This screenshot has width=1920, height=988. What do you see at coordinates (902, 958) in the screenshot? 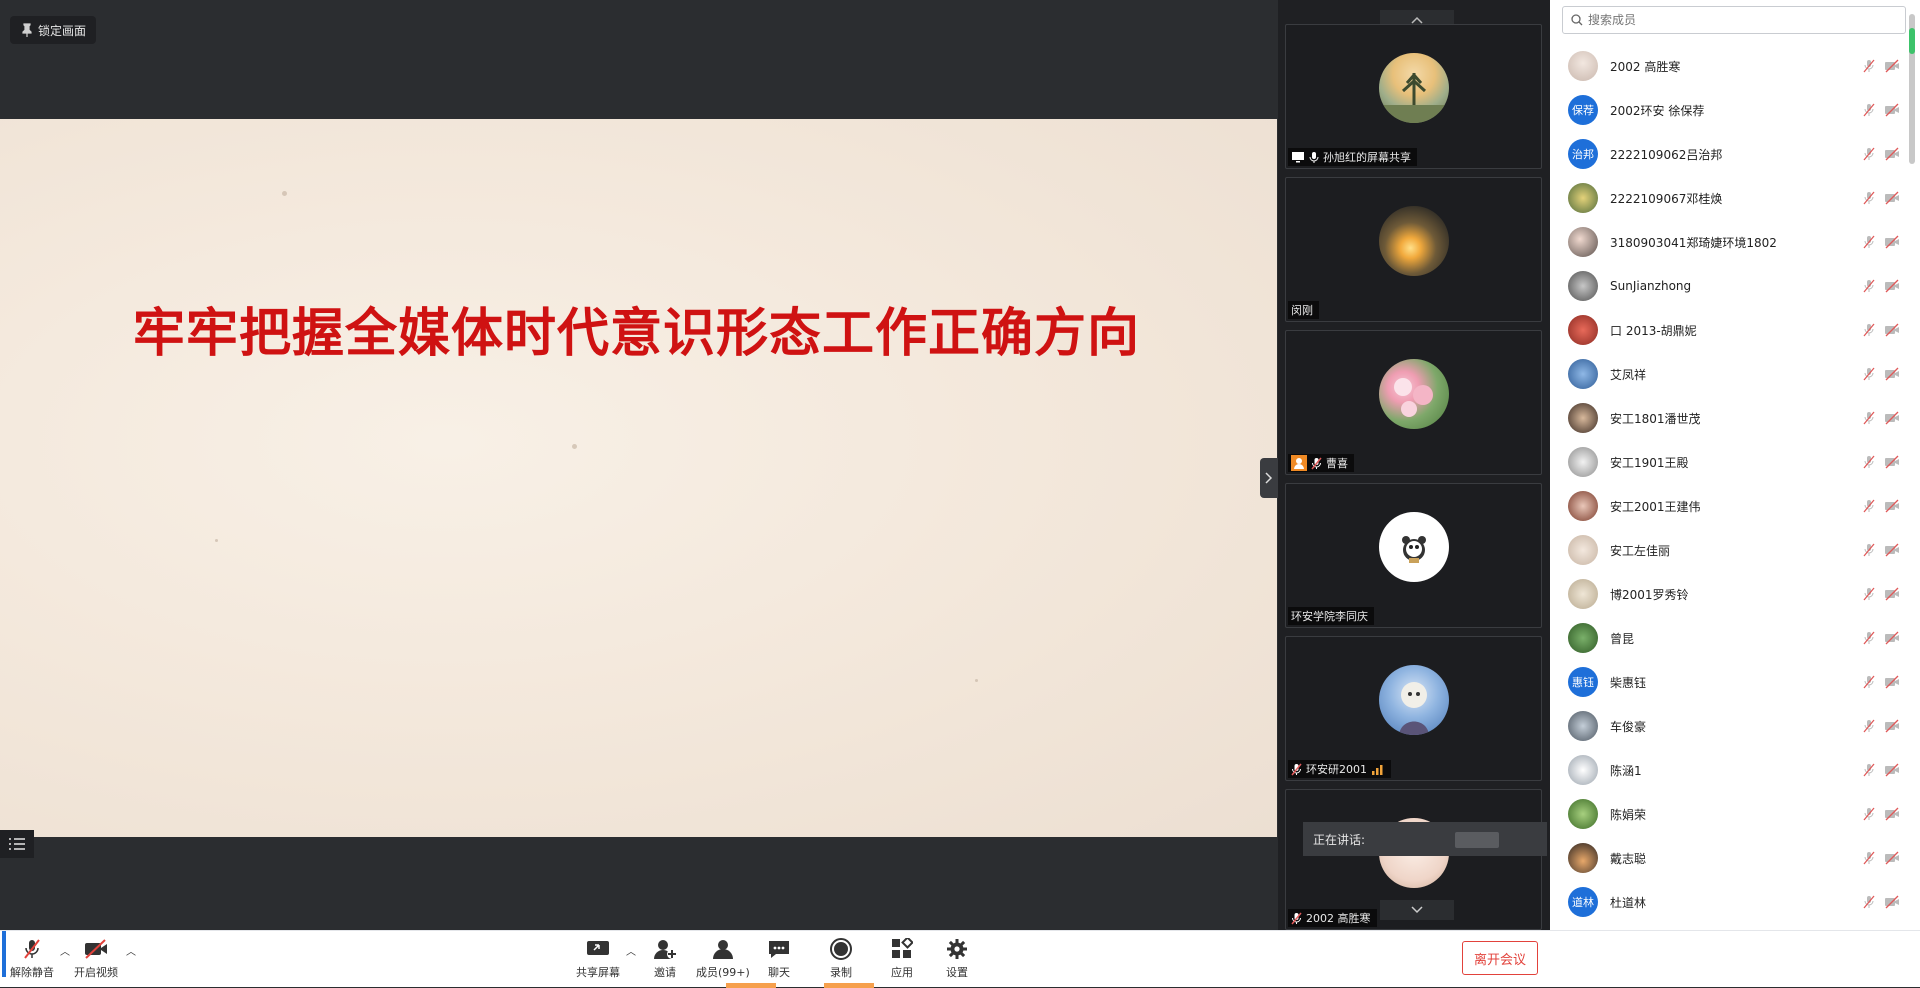
I see `apps-button: 应用` at bounding box center [902, 958].